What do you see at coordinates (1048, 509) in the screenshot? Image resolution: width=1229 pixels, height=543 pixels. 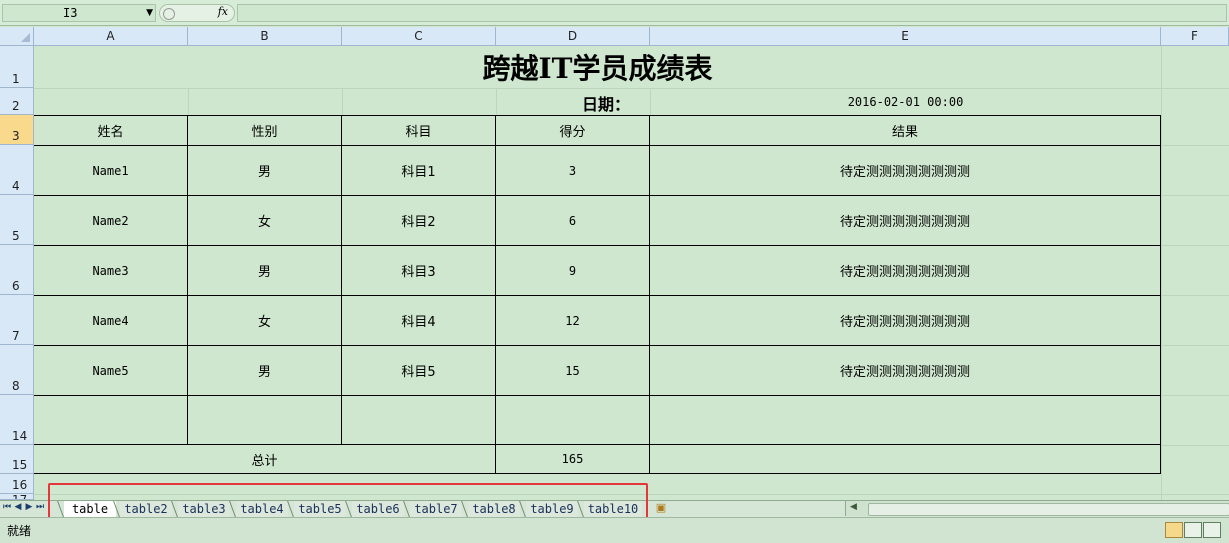 I see `scrollbar-thumb` at bounding box center [1048, 509].